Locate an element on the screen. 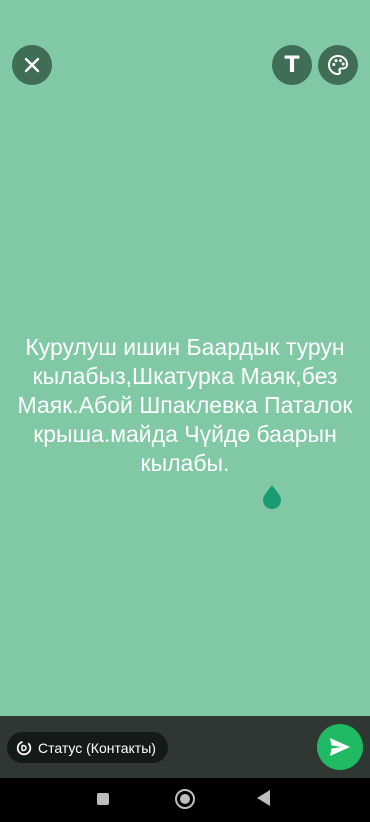 This screenshot has width=370, height=822. palette-icon is located at coordinates (338, 65).